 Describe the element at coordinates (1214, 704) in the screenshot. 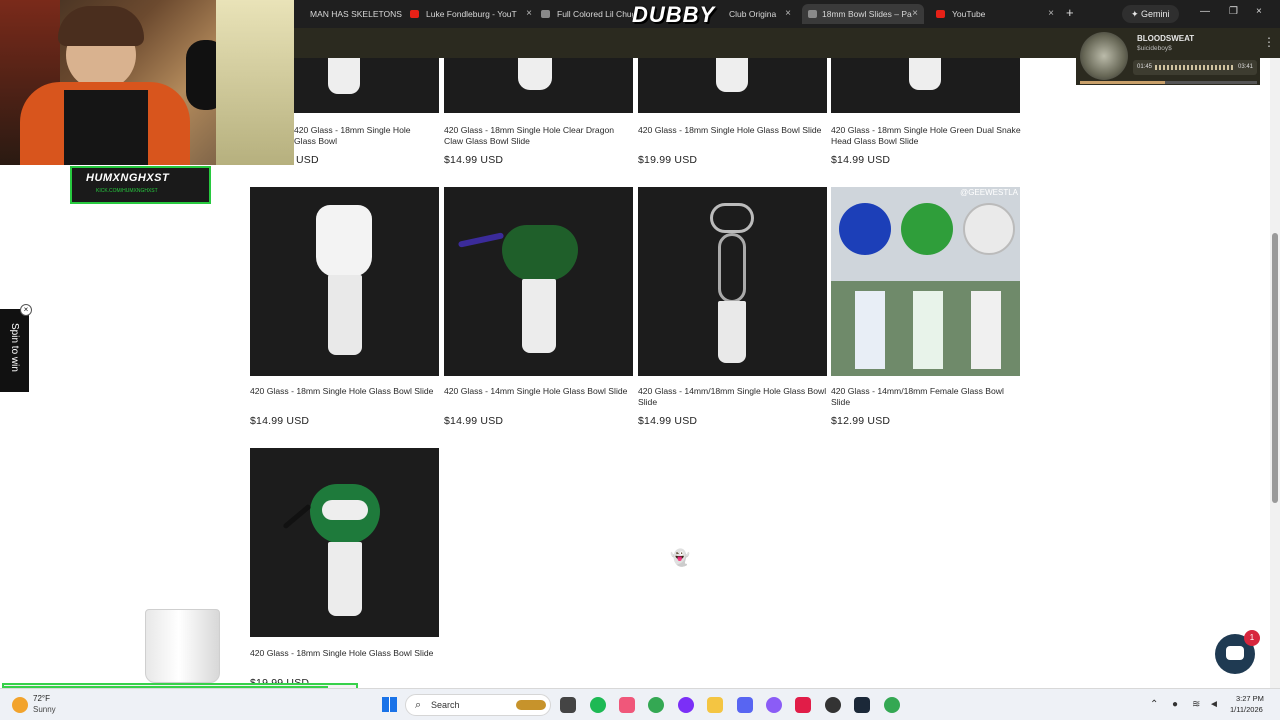

I see `volume-icon: ◄` at that location.